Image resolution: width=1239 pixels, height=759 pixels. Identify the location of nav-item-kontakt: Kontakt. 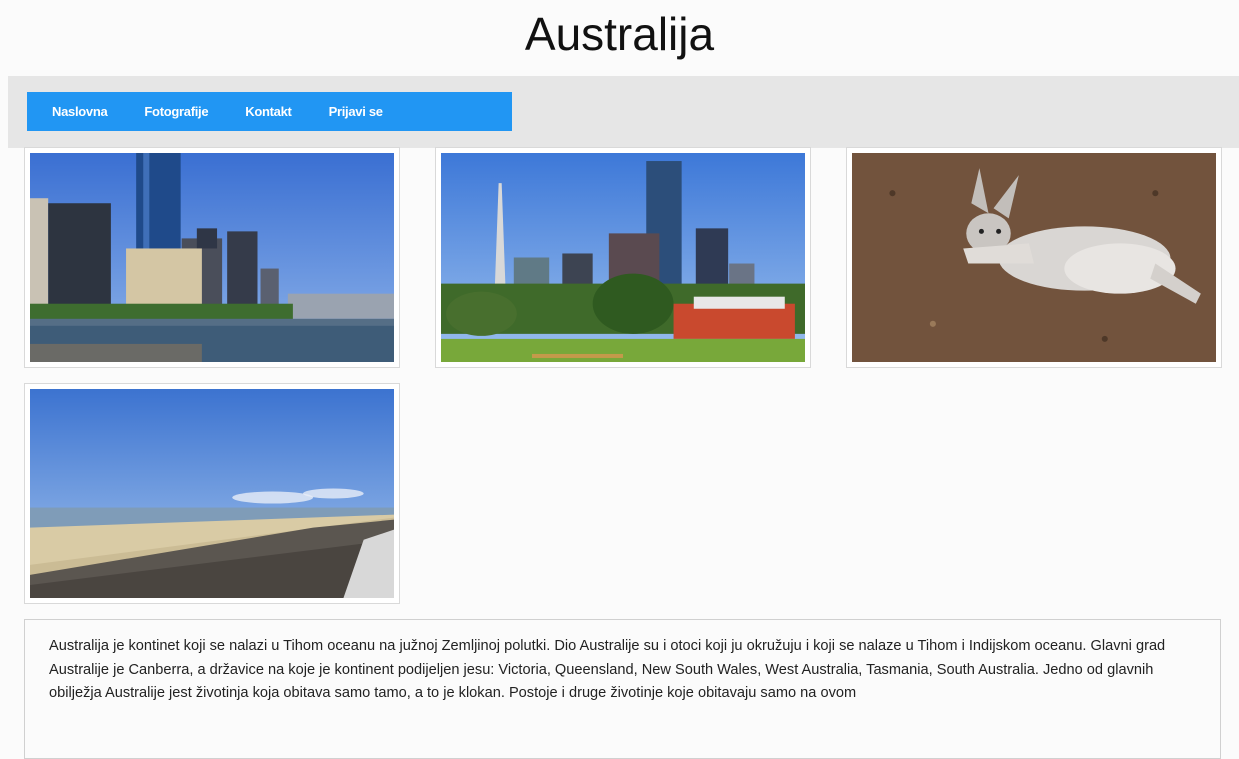
(268, 111).